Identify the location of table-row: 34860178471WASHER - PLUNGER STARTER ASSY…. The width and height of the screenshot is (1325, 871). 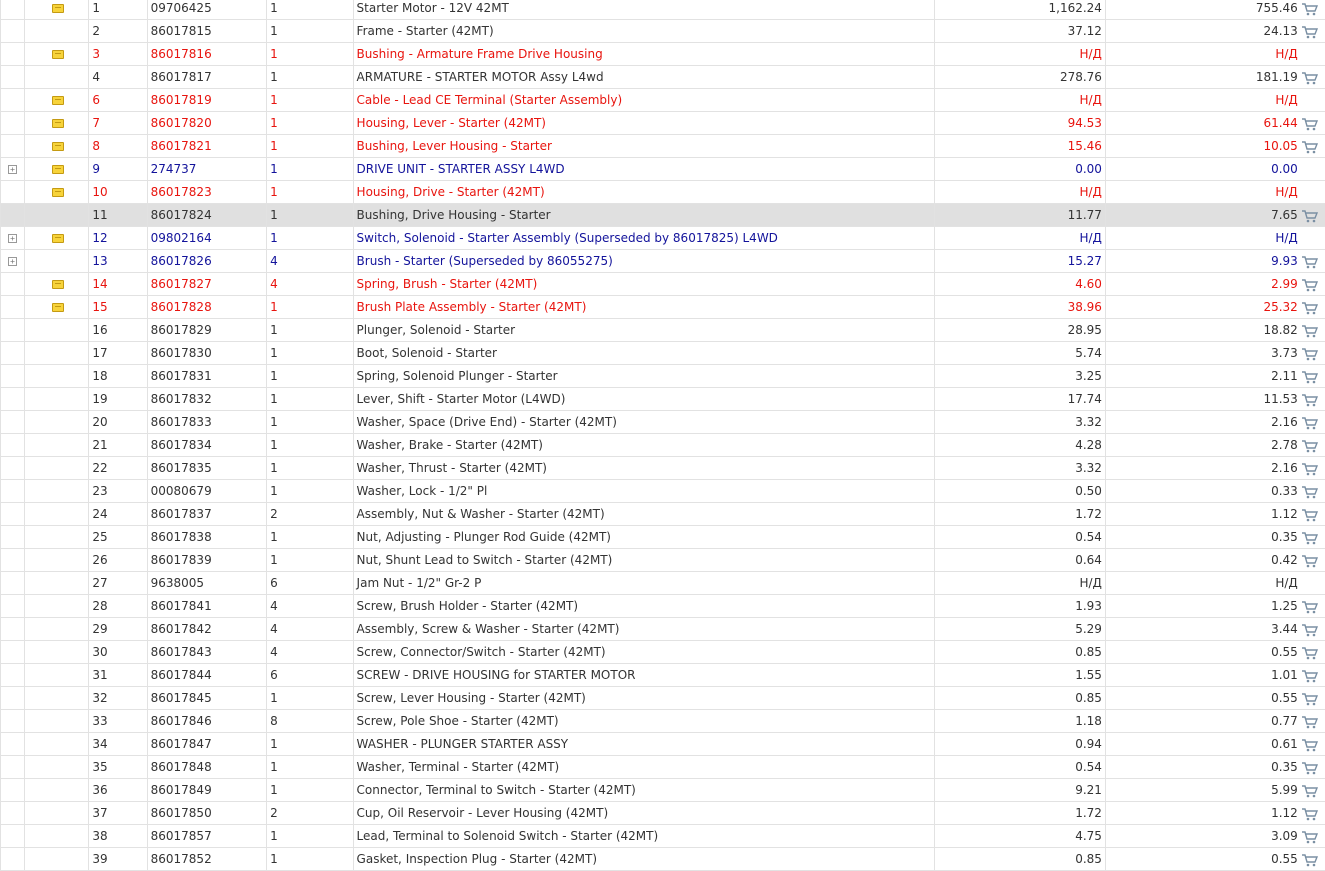
(663, 744).